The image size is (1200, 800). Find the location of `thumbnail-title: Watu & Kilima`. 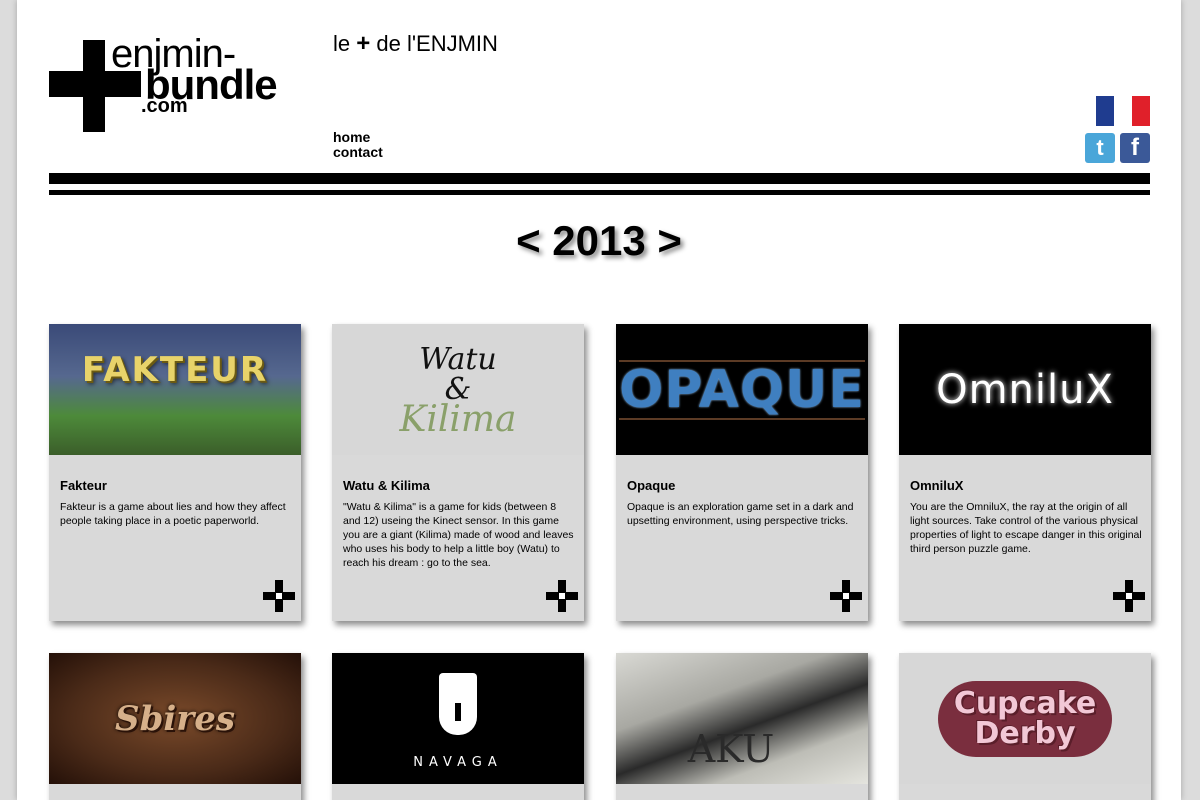

thumbnail-title: Watu & Kilima is located at coordinates (458, 390).